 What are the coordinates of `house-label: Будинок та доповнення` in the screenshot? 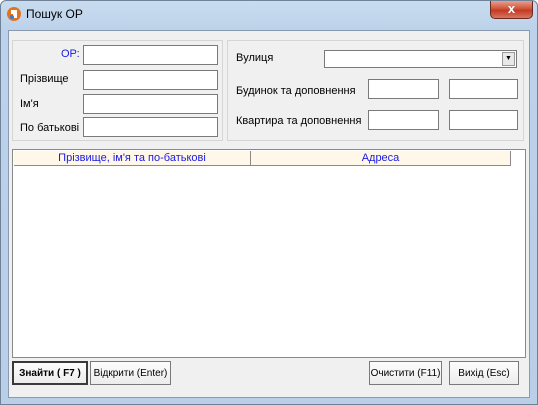 It's located at (296, 91).